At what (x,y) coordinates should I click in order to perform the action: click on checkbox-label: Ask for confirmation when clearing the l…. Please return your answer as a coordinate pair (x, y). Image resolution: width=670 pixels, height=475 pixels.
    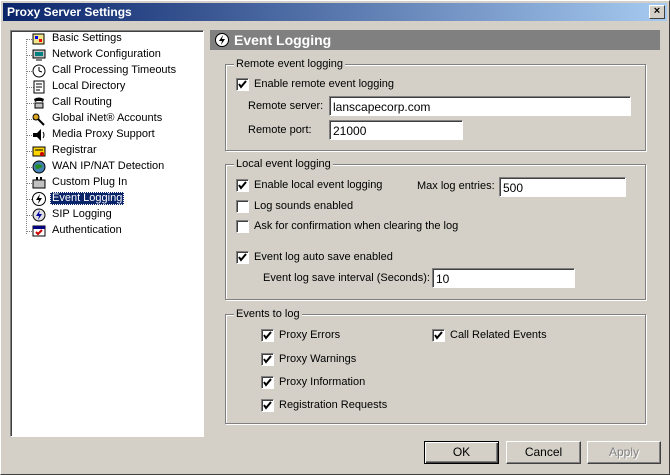
    Looking at the image, I should click on (356, 226).